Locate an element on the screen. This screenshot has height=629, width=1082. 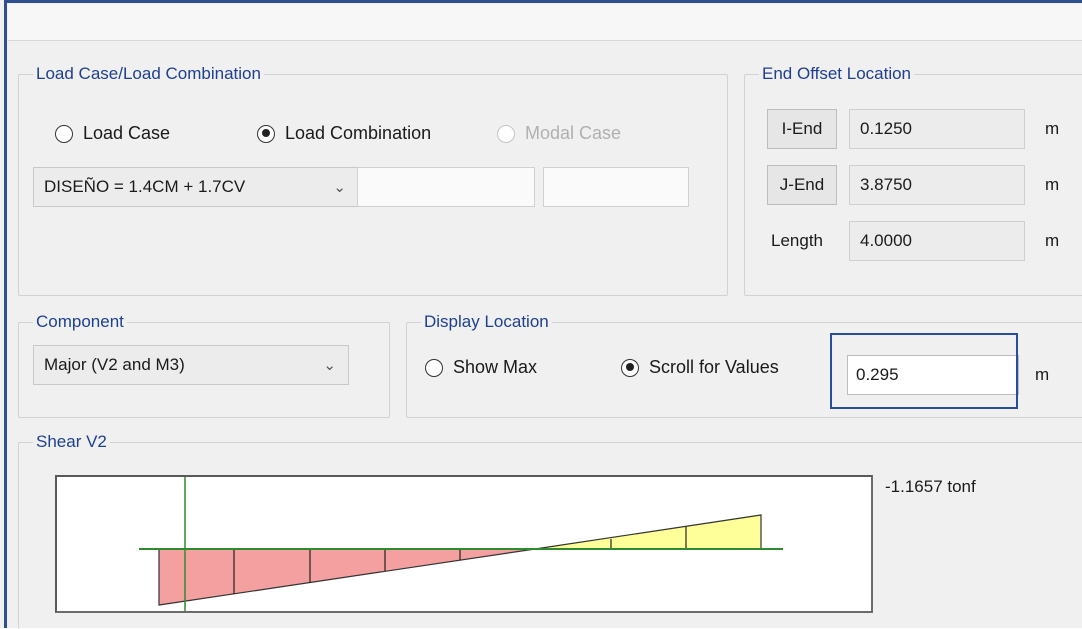
modal-case-radio: Modal Case is located at coordinates (559, 133).